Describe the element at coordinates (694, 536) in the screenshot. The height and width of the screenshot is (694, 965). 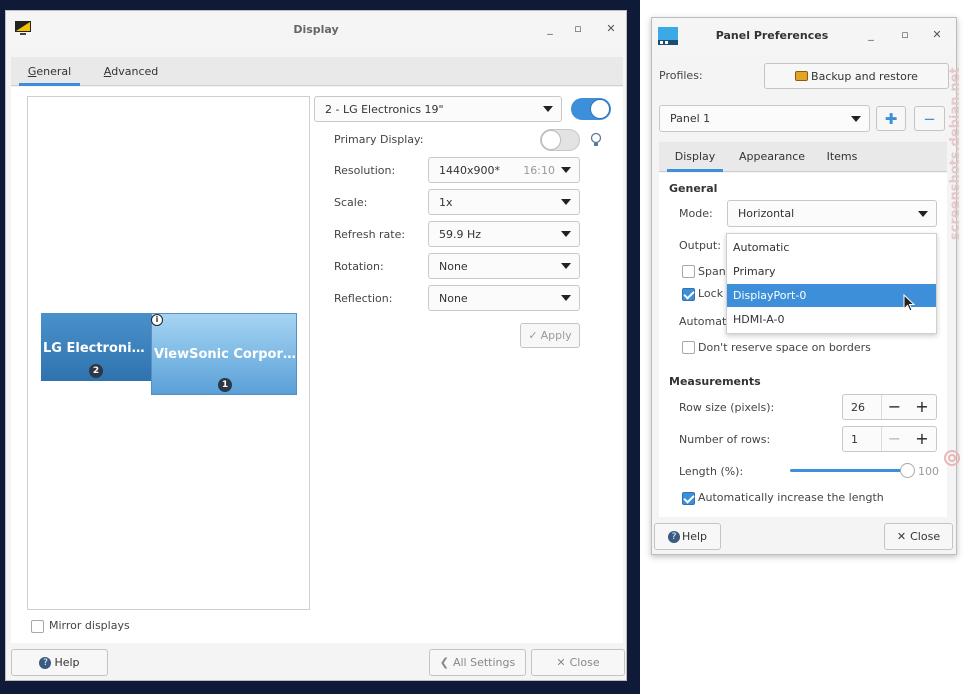
I see `help-label: Help` at that location.